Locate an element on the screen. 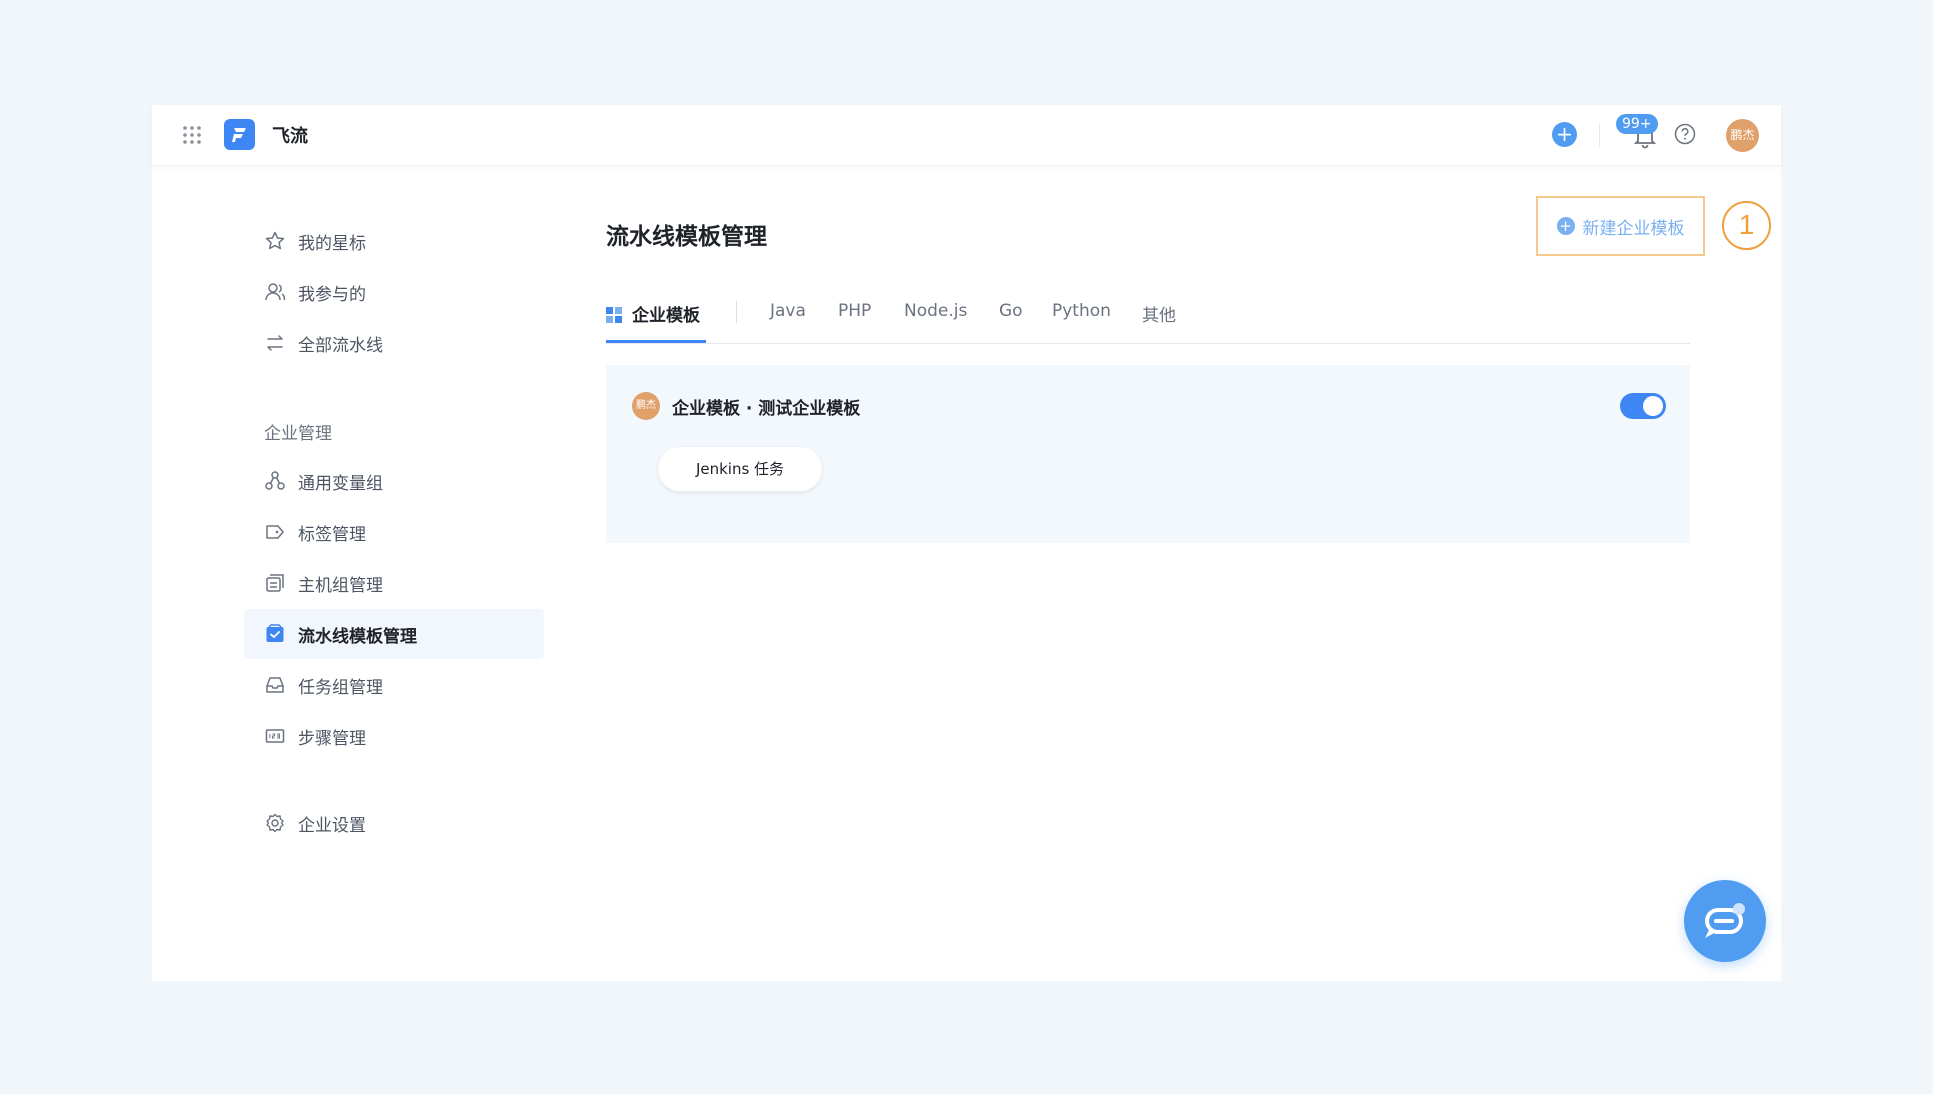  inbox-icon is located at coordinates (275, 685).